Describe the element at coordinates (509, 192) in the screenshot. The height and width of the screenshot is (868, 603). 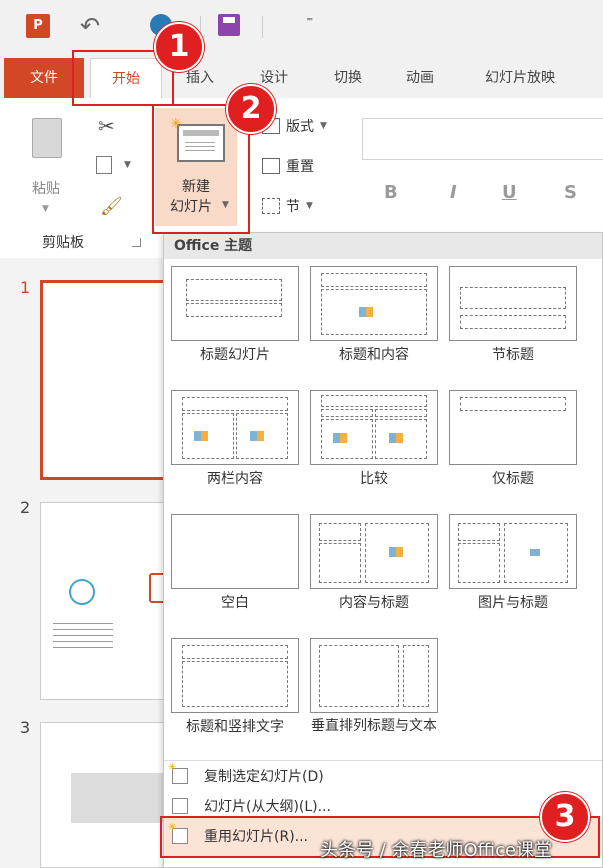
I see `underline-button: U` at that location.